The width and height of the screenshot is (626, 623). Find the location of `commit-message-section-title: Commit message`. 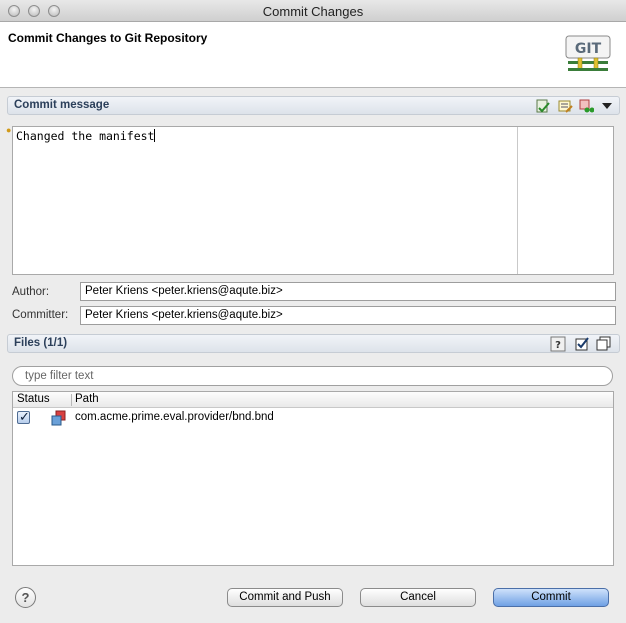

commit-message-section-title: Commit message is located at coordinates (62, 105).